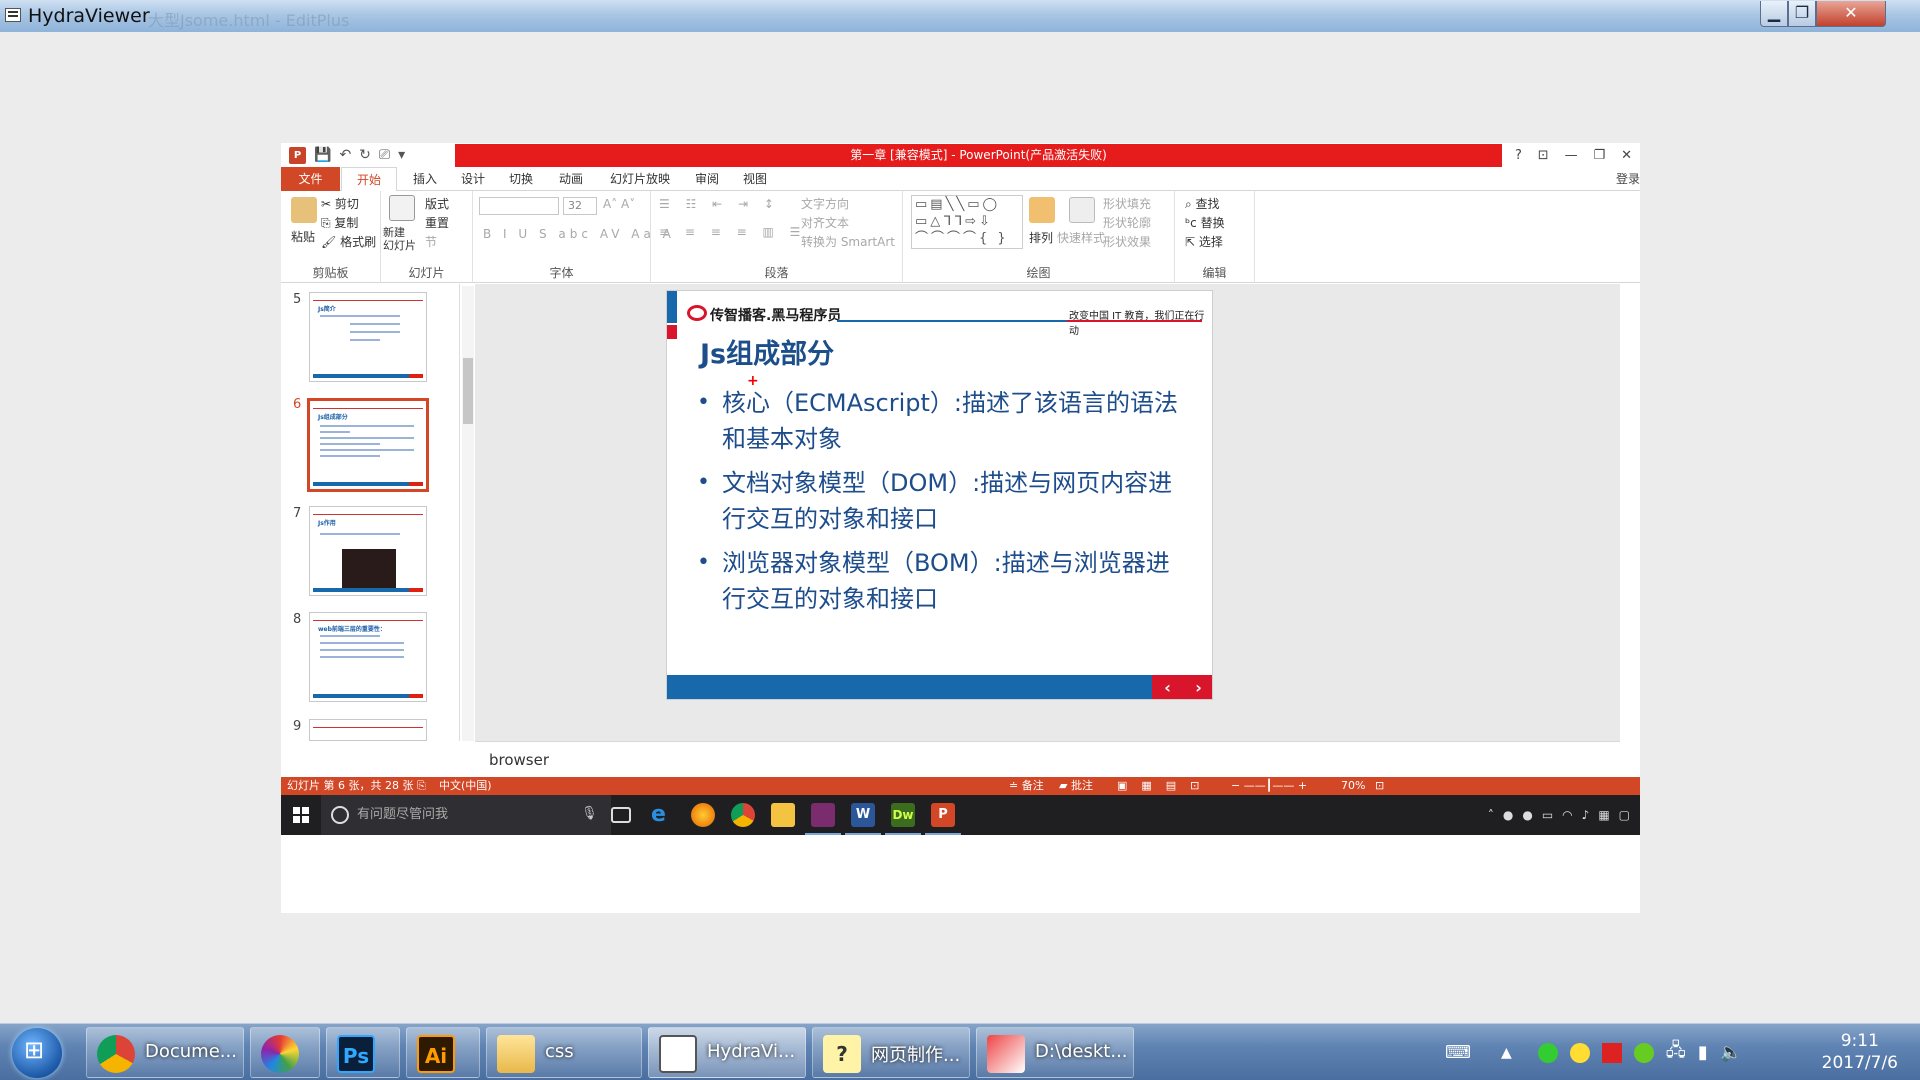 This screenshot has height=1080, width=1920. I want to click on ribbon-display-icon: ⊡, so click(1543, 155).